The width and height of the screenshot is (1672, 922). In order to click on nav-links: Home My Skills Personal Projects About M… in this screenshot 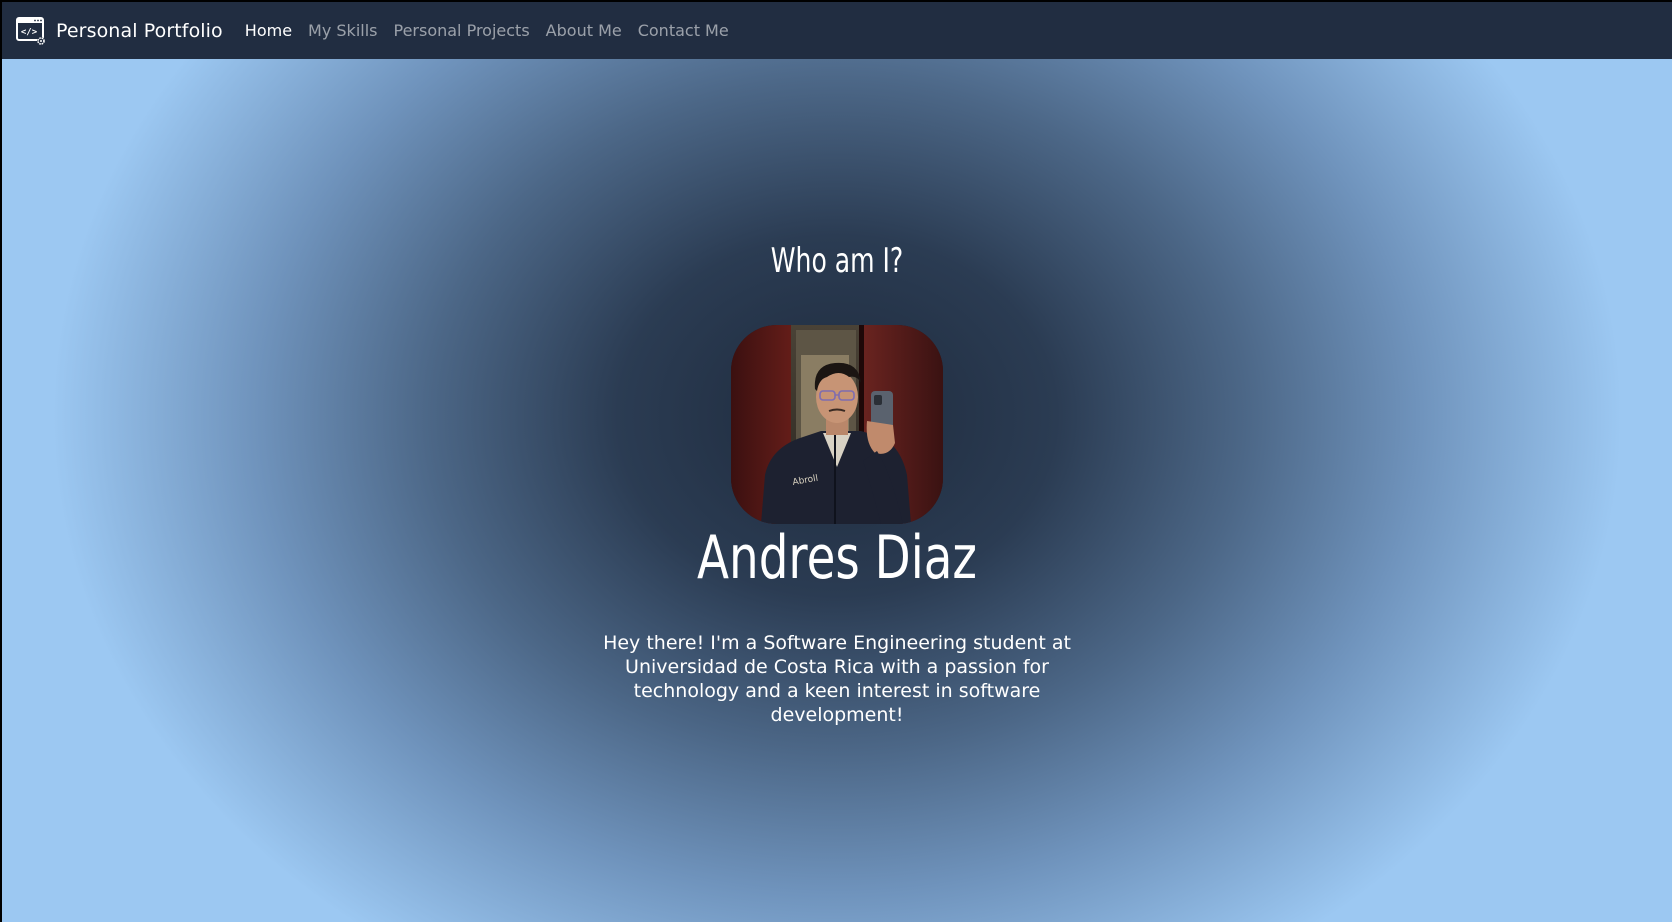, I will do `click(487, 30)`.